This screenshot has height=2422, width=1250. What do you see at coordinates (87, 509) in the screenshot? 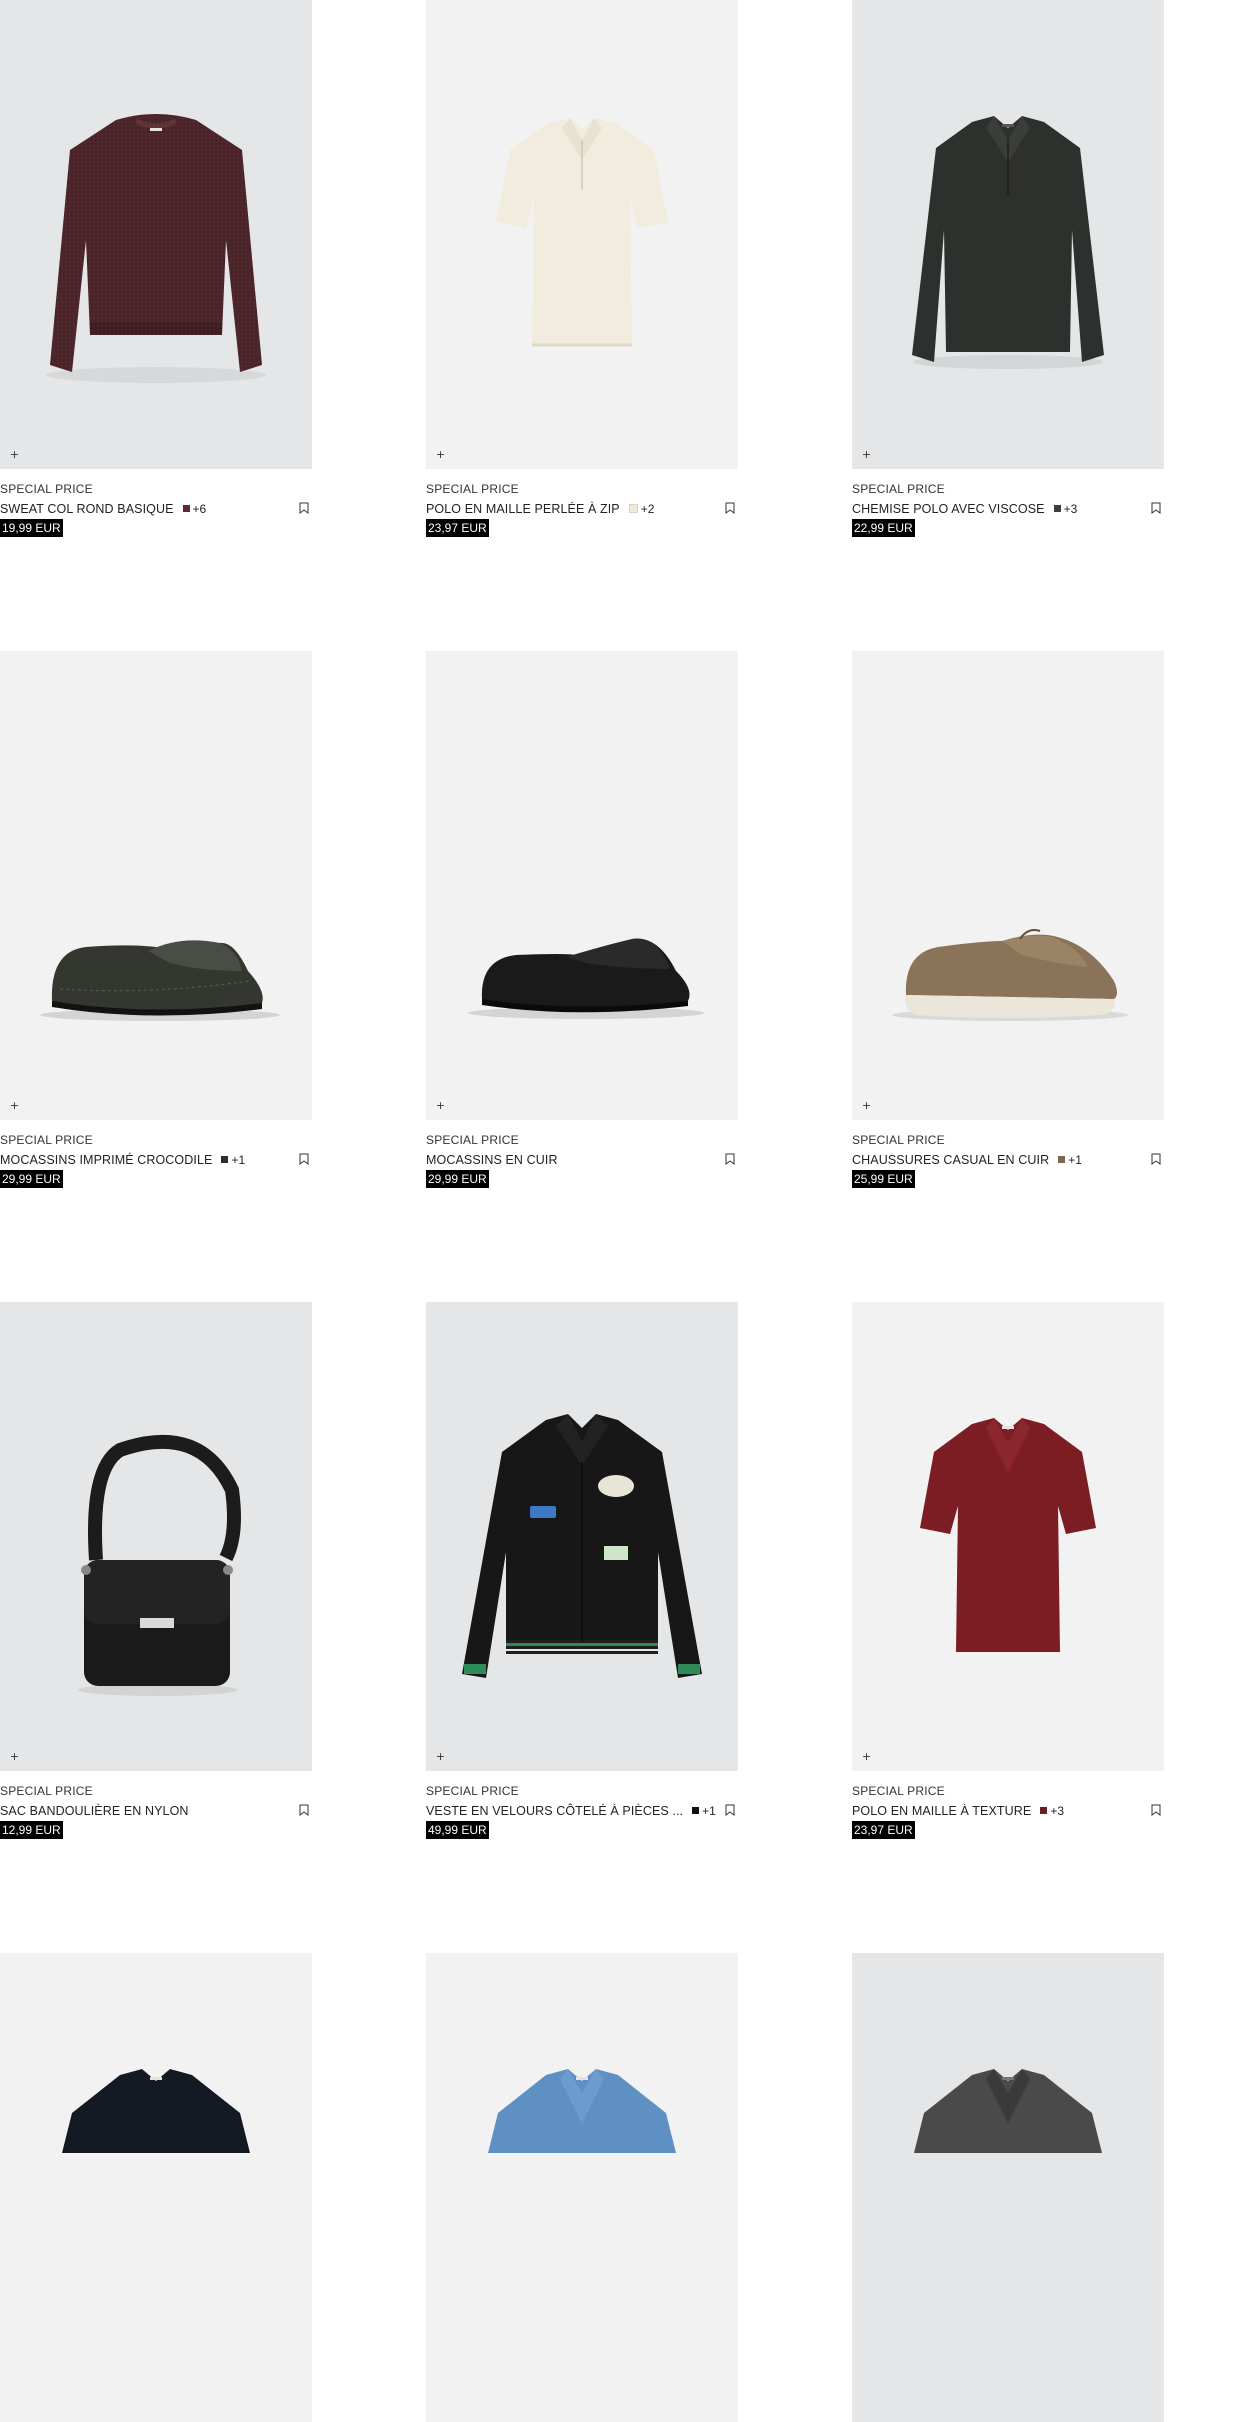
I see `product-name: SWEAT COL ROND BASIQUE` at bounding box center [87, 509].